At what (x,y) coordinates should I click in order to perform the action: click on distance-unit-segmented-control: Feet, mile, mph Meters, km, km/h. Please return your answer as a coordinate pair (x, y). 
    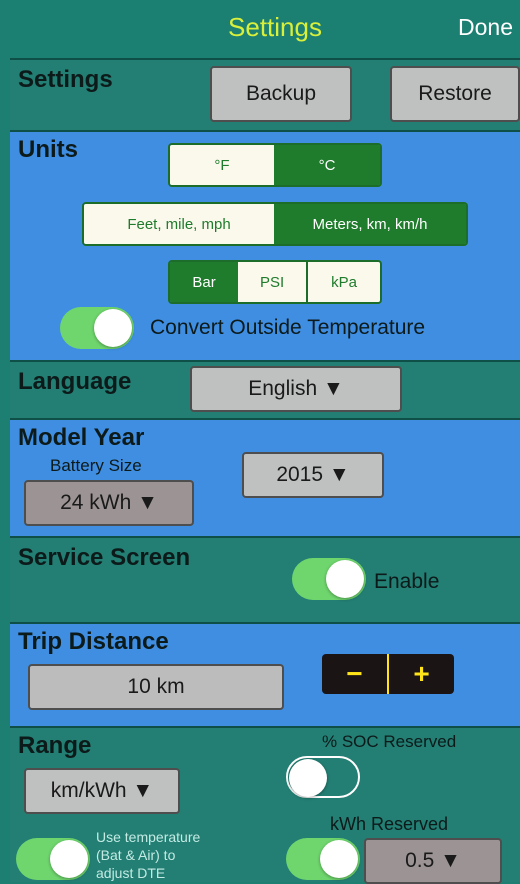
    Looking at the image, I should click on (275, 224).